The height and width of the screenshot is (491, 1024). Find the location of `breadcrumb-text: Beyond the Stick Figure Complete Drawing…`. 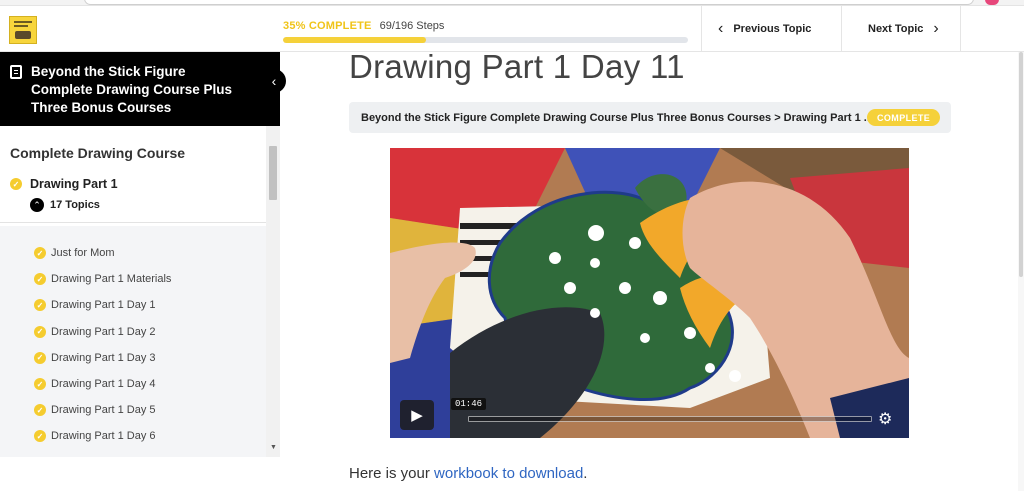

breadcrumb-text: Beyond the Stick Figure Complete Drawing… is located at coordinates (617, 118).